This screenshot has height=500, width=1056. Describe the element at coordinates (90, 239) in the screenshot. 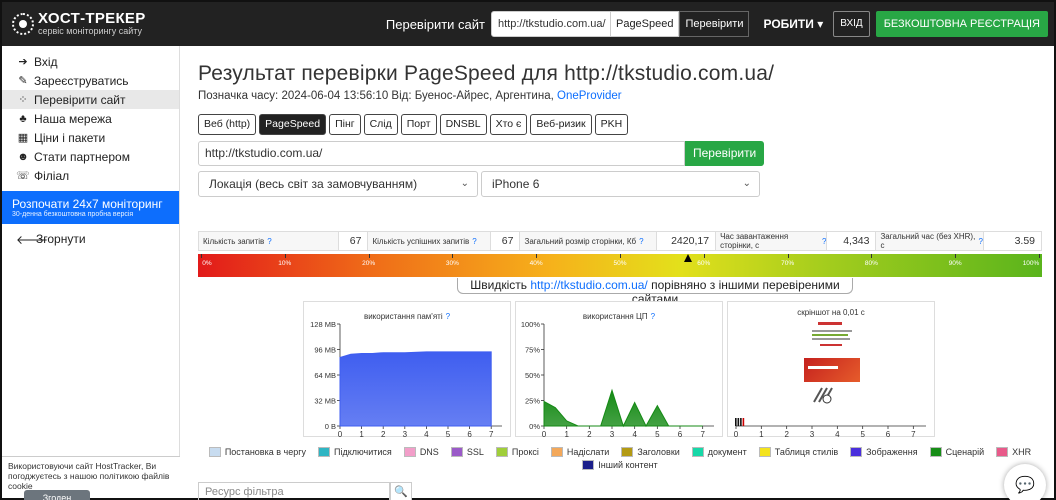

I see `collapse-sidebar-button: 🡐 Згорнути` at that location.